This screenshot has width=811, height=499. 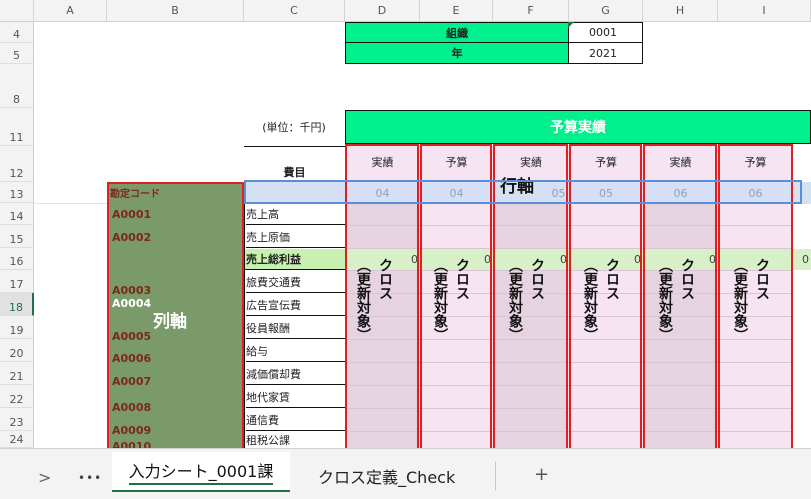 I want to click on row-header-23: 23, so click(x=17, y=419).